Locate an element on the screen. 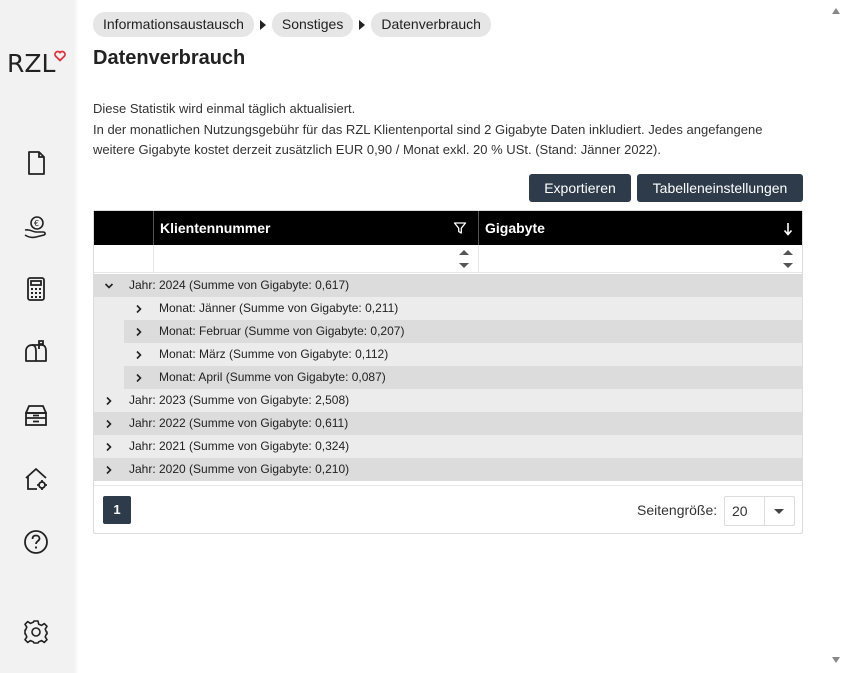 The image size is (845, 673). group-row-label: Monat: April (Summe von Gigabyte: 0,087) is located at coordinates (272, 377).